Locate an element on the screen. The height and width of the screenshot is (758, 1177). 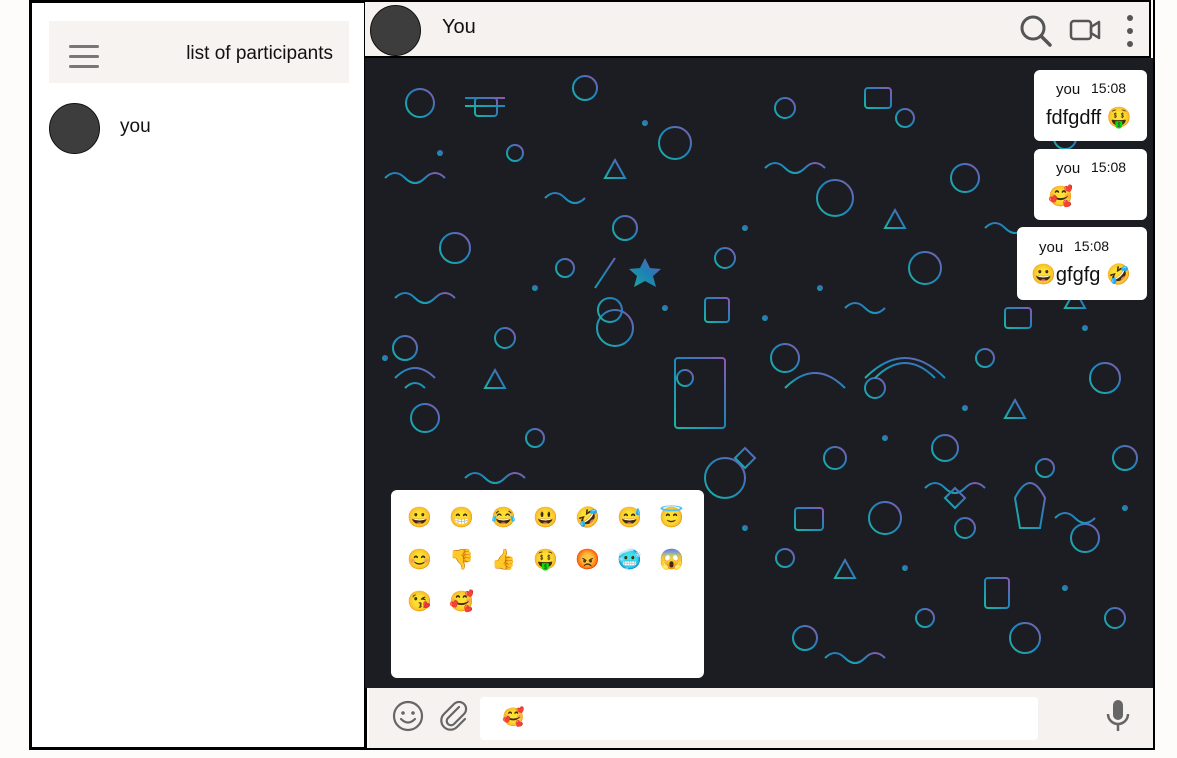
sidebar-header: list of participants is located at coordinates (199, 52).